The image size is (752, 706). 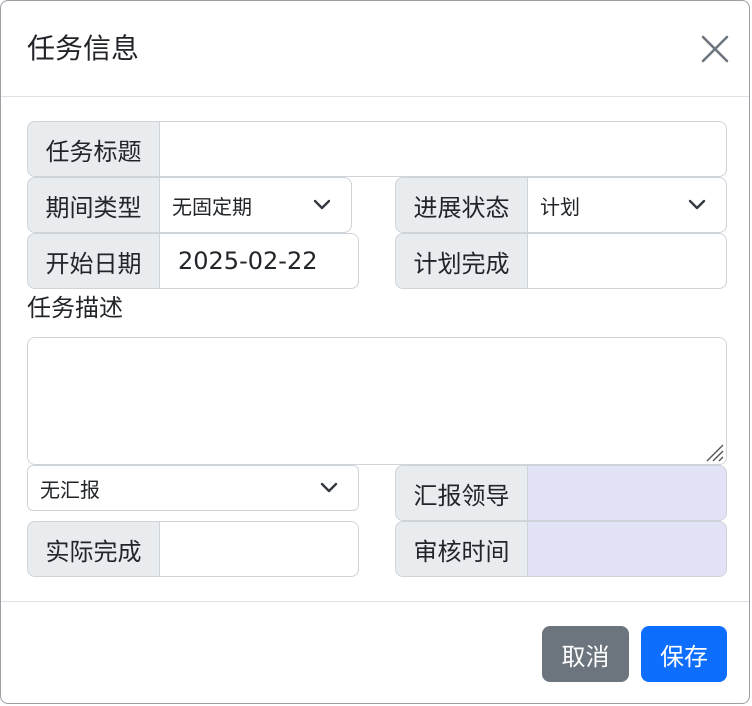 I want to click on period-type-selected: 无固定期, so click(x=212, y=206).